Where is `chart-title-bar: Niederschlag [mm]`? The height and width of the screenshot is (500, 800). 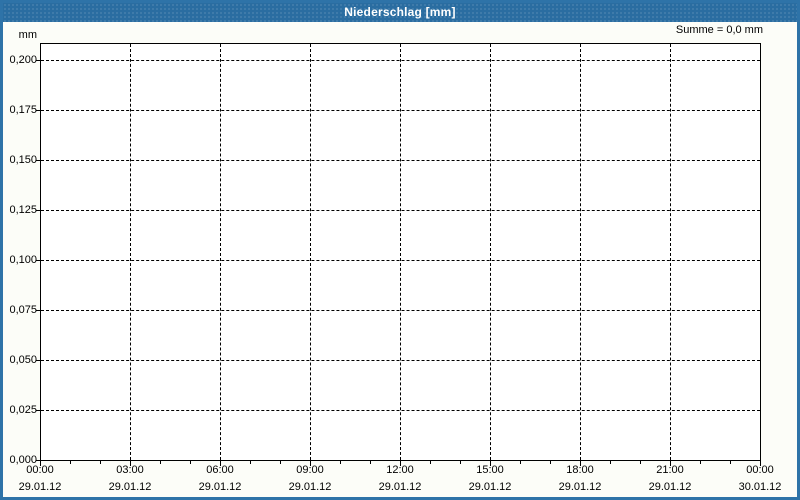 chart-title-bar: Niederschlag [mm] is located at coordinates (400, 12).